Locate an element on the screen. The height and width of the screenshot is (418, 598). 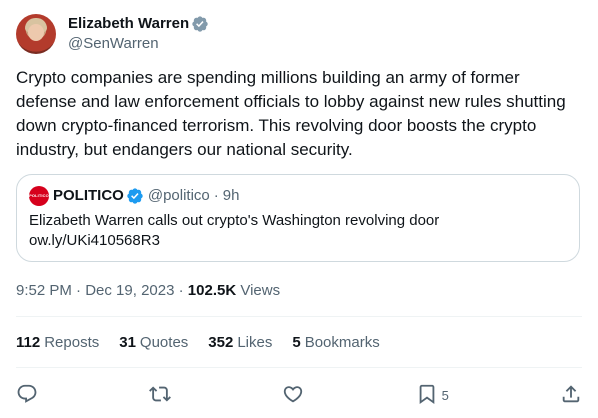
bookmark-button: 5 is located at coordinates (432, 395).